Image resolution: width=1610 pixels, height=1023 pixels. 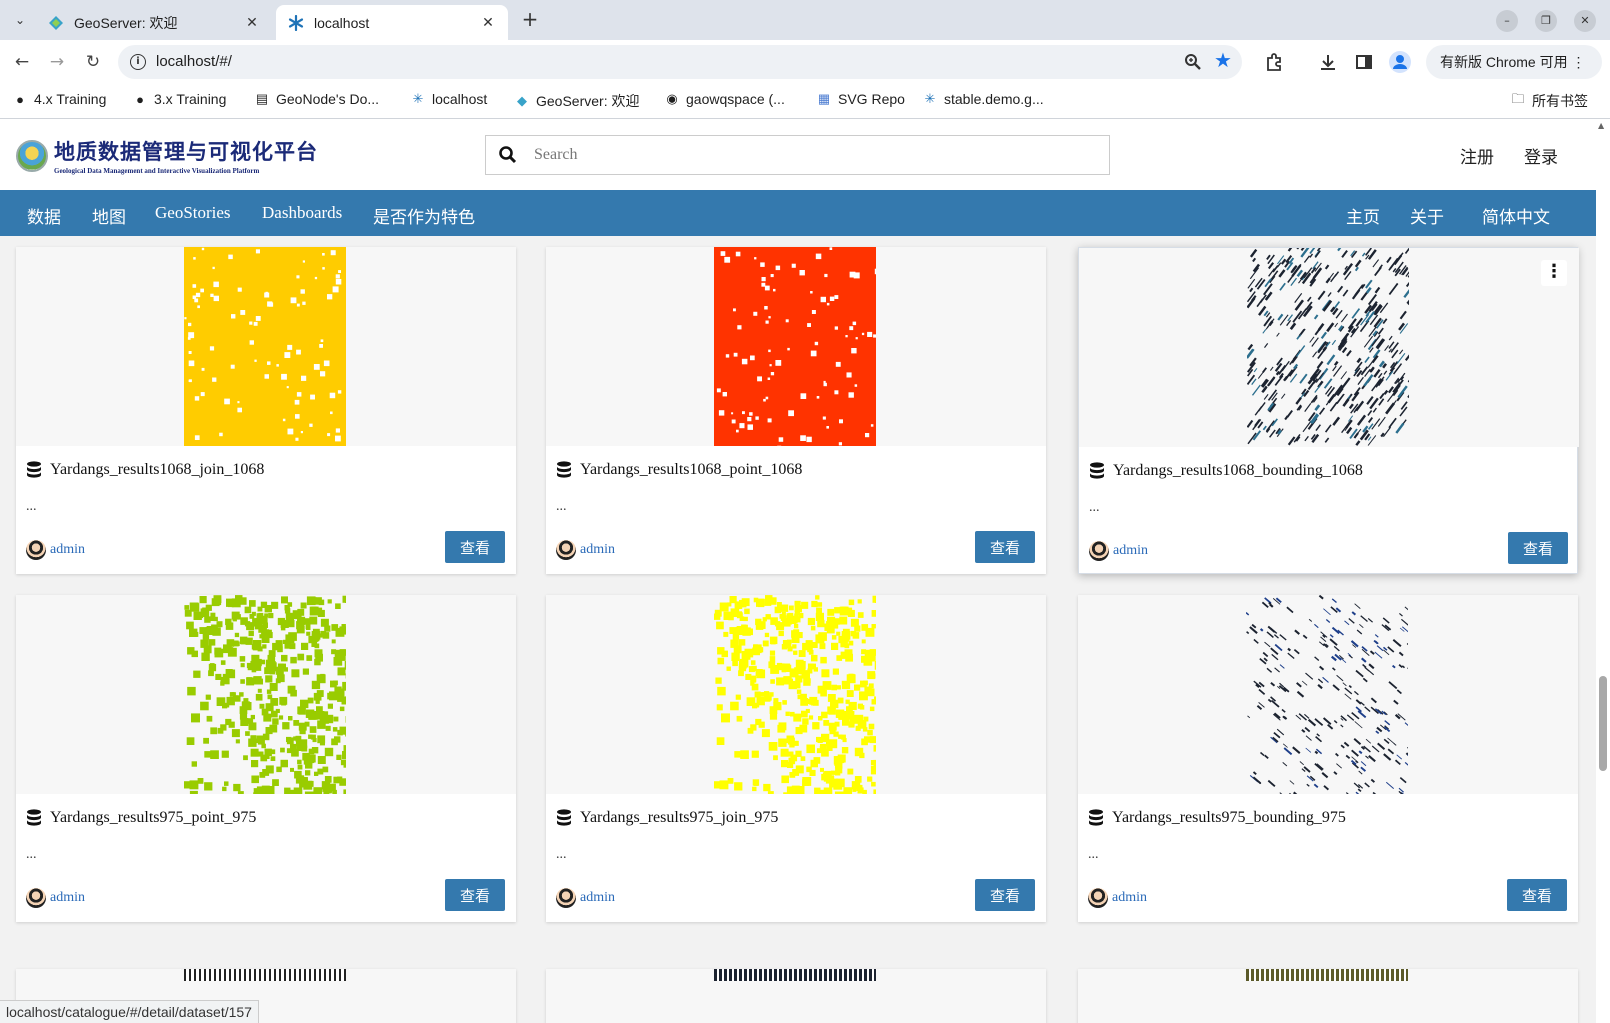 I want to click on address-bar: i localhost/#/ ★, so click(x=680, y=62).